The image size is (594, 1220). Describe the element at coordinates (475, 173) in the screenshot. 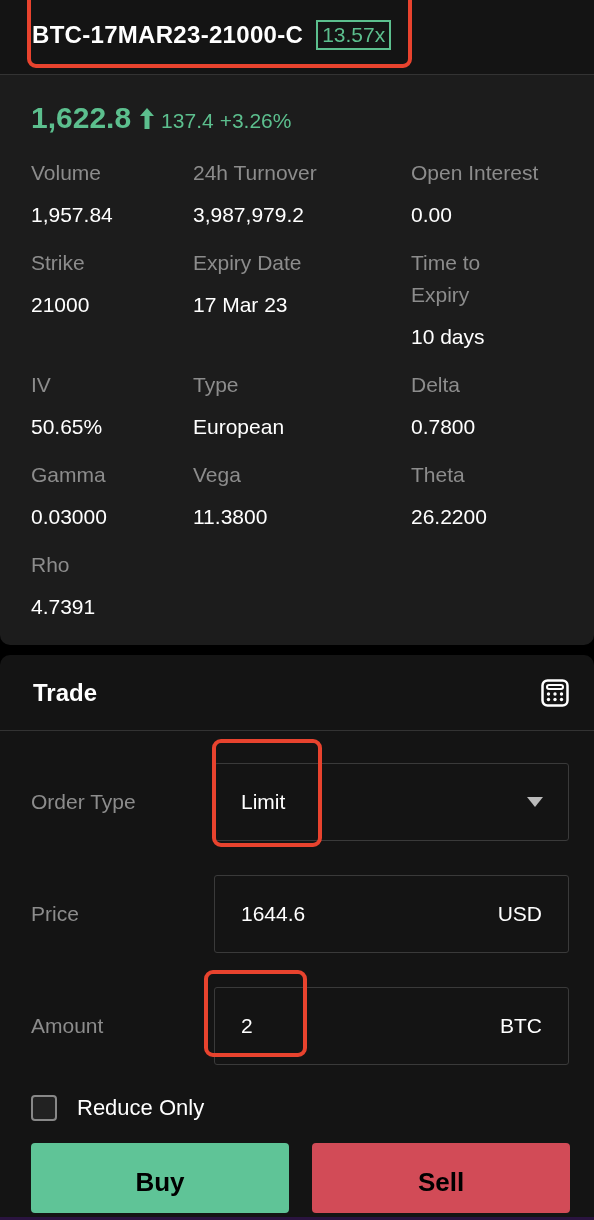

I see `stat-label: Open Interest` at that location.